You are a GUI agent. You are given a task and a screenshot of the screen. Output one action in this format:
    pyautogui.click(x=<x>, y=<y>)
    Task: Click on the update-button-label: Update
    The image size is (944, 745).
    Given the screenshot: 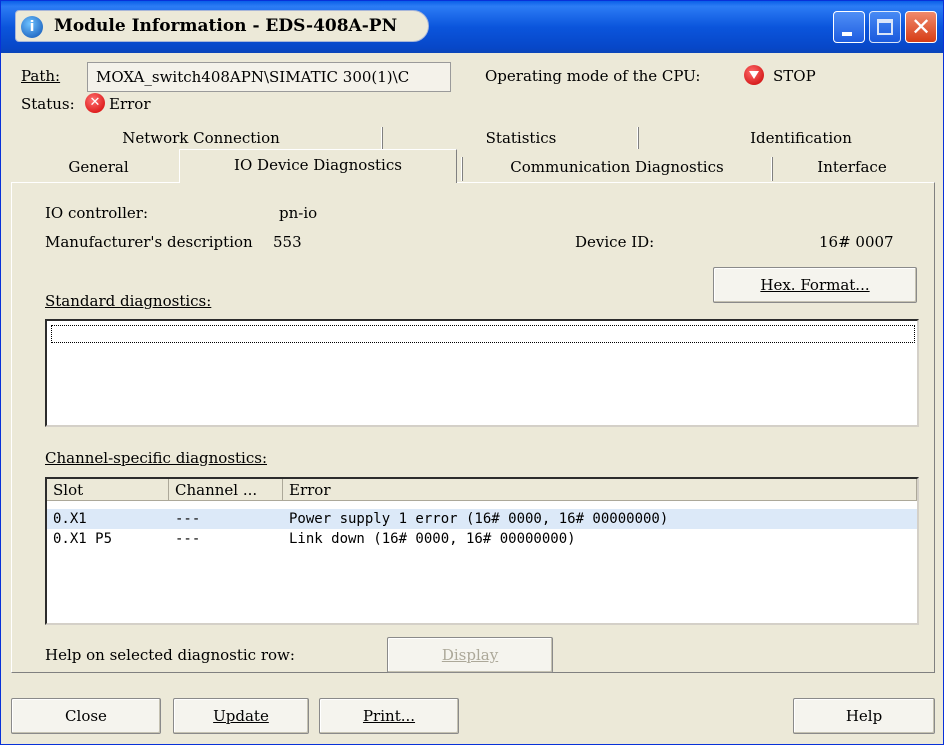 What is the action you would take?
    pyautogui.click(x=241, y=716)
    